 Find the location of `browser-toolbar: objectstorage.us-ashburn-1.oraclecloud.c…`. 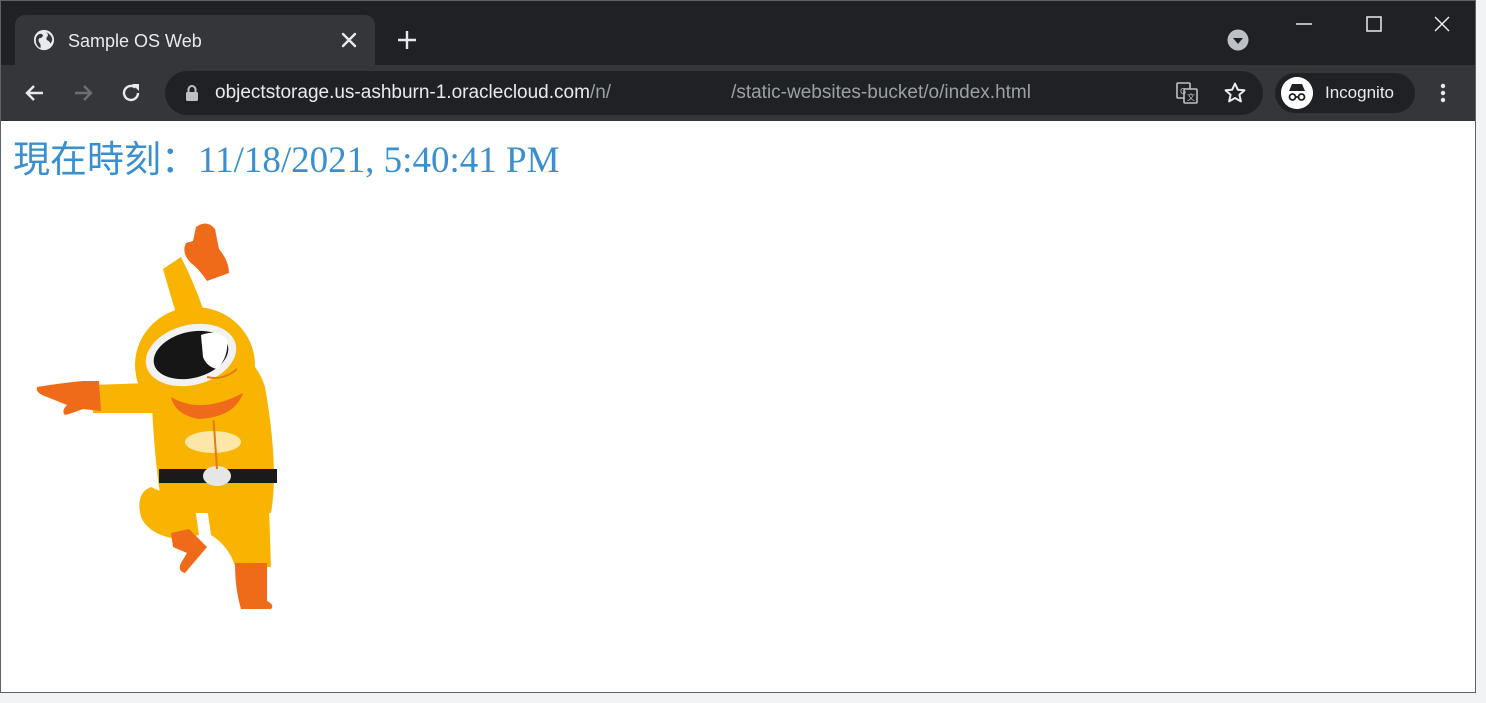

browser-toolbar: objectstorage.us-ashburn-1.oraclecloud.c… is located at coordinates (738, 93).